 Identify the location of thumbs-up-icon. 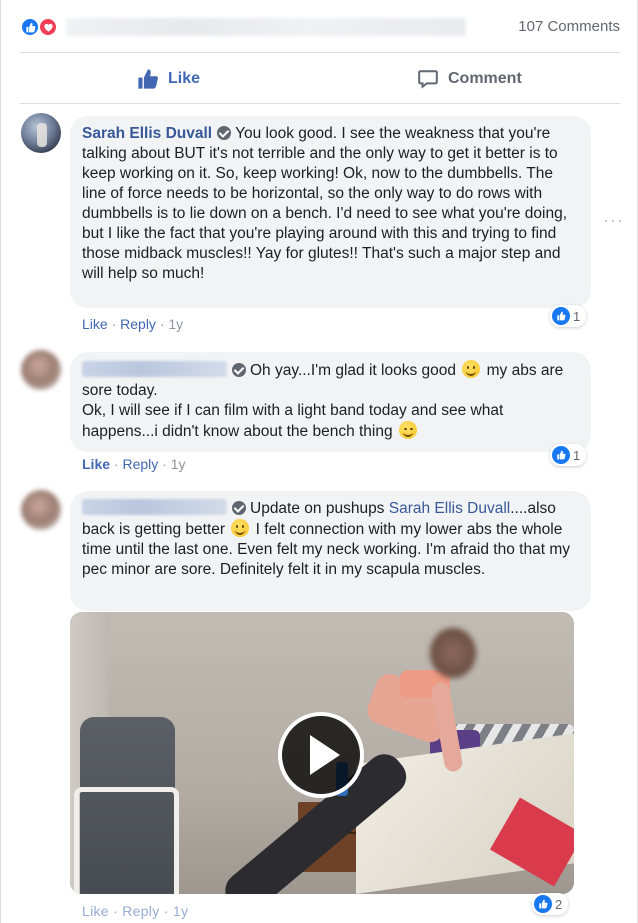
(148, 79).